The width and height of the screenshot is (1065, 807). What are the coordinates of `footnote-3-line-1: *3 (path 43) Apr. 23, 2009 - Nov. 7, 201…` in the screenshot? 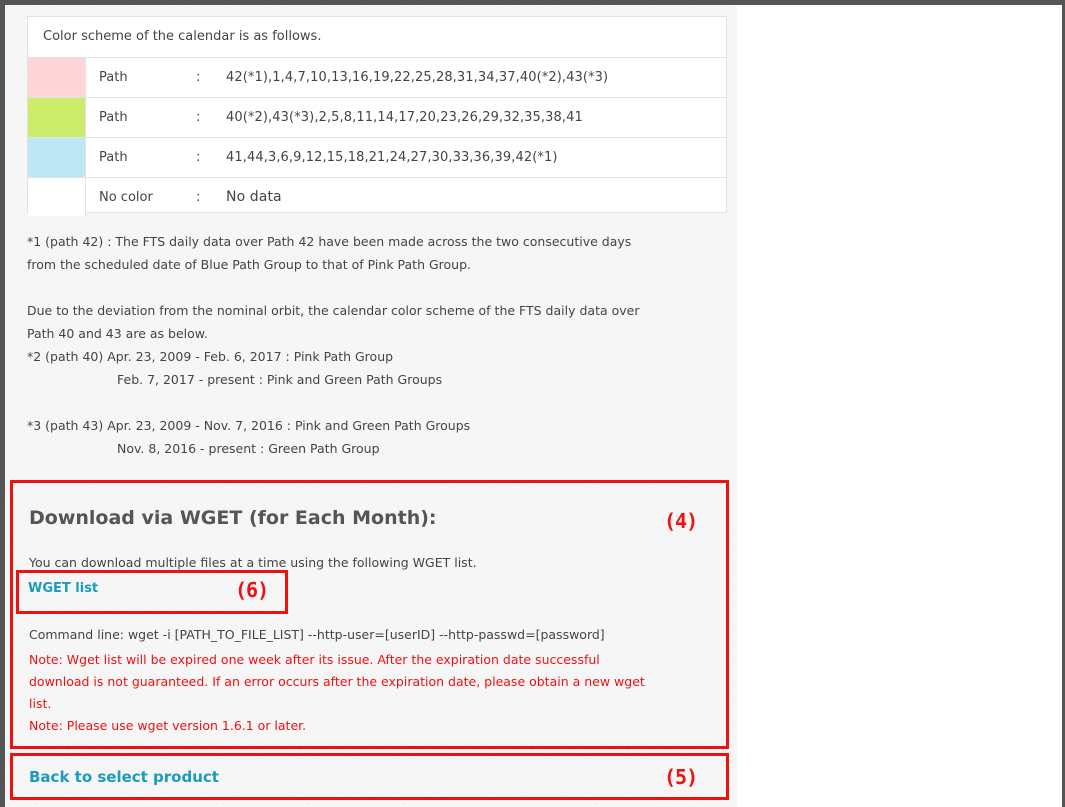 It's located at (249, 425).